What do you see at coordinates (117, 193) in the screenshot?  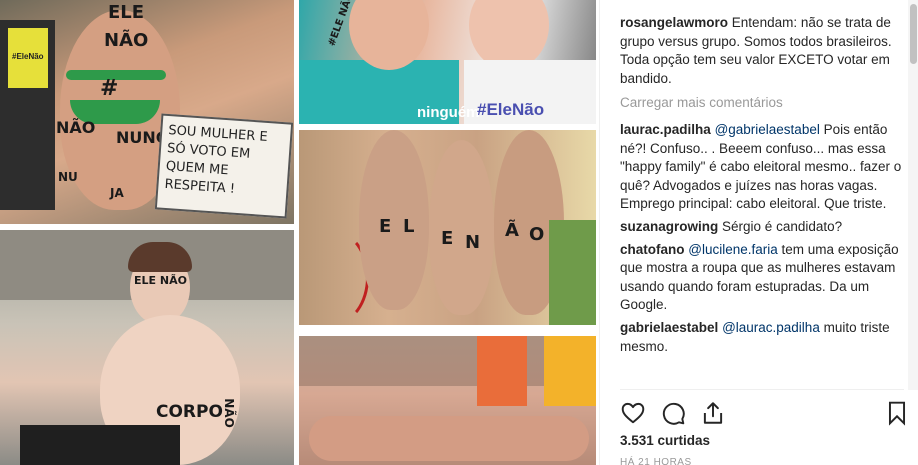 I see `paint-text-leg2: JA` at bounding box center [117, 193].